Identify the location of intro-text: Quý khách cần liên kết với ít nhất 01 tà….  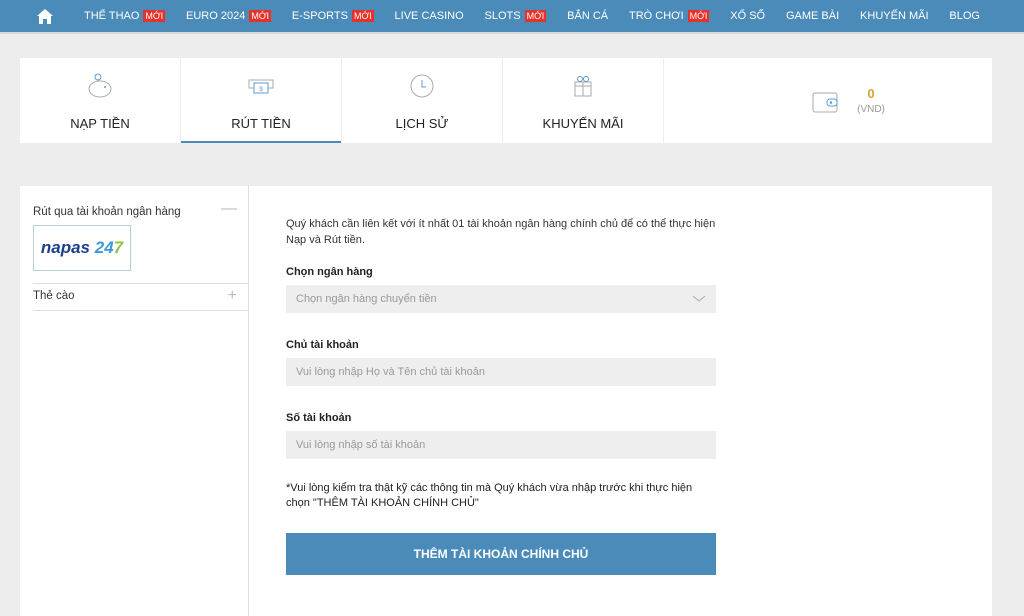
(501, 232).